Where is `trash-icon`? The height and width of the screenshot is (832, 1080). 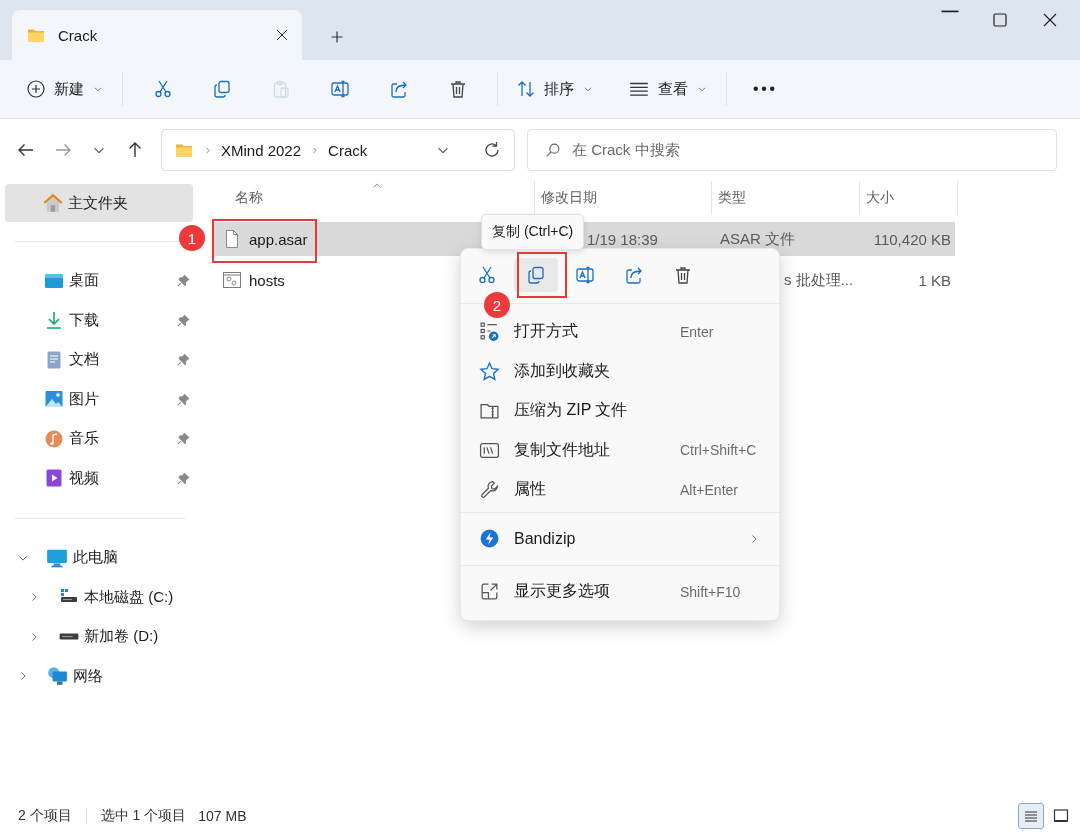
trash-icon is located at coordinates (683, 275).